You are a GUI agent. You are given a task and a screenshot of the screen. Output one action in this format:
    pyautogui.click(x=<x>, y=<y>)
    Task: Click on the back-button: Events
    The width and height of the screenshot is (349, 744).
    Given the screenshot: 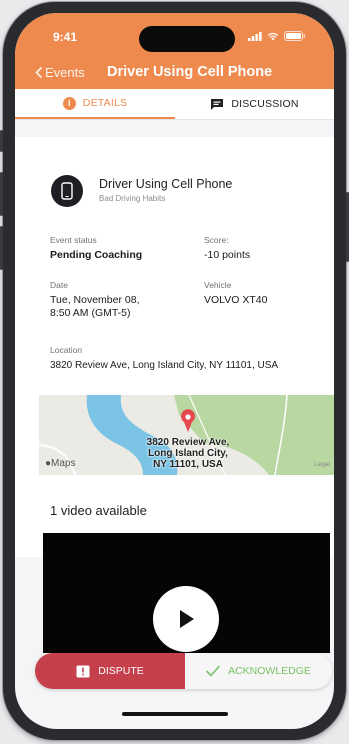 What is the action you would take?
    pyautogui.click(x=60, y=72)
    